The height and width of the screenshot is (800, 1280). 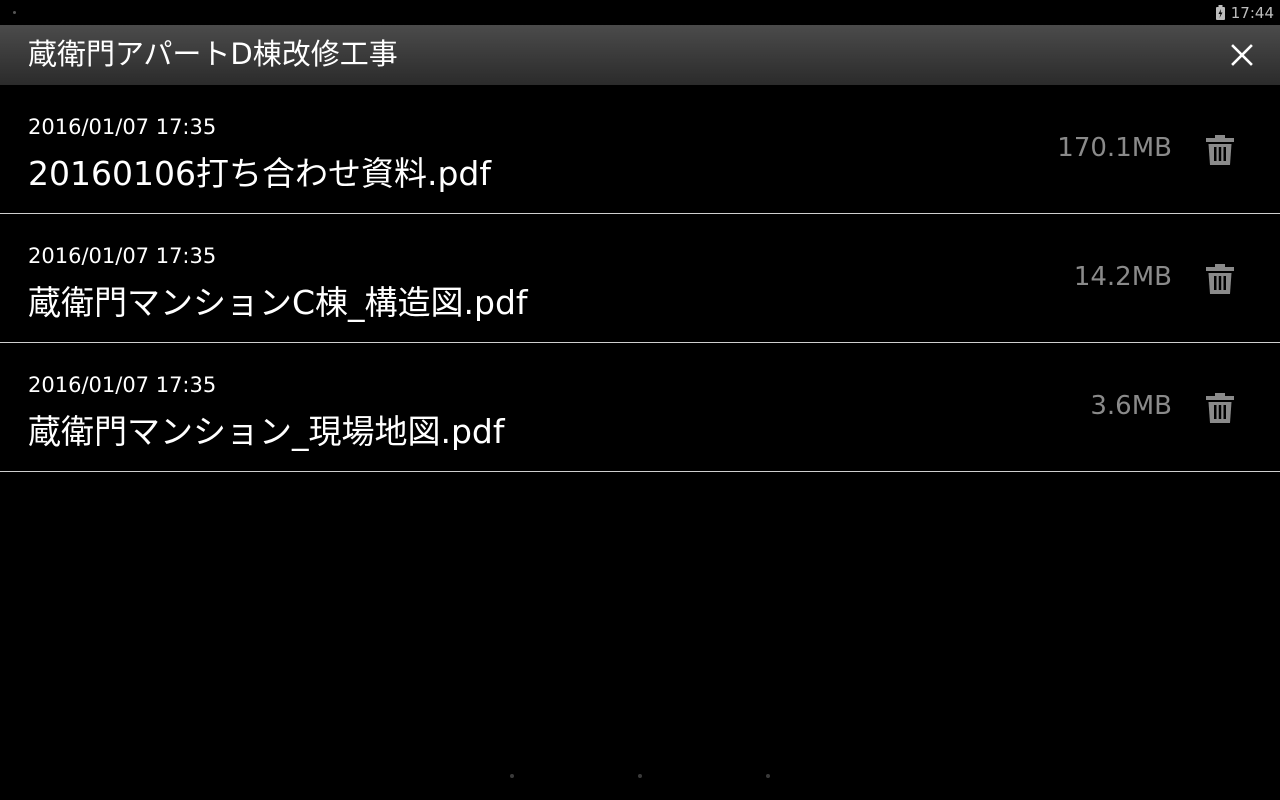 I want to click on file-name: 蔵衛門マンションC棟_構造図.pdf, so click(x=278, y=302).